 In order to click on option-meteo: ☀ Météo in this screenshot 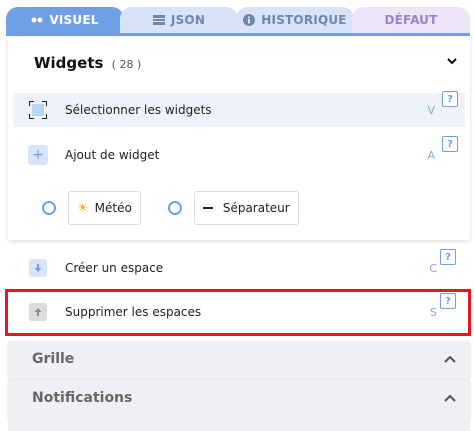, I will do `click(104, 208)`.